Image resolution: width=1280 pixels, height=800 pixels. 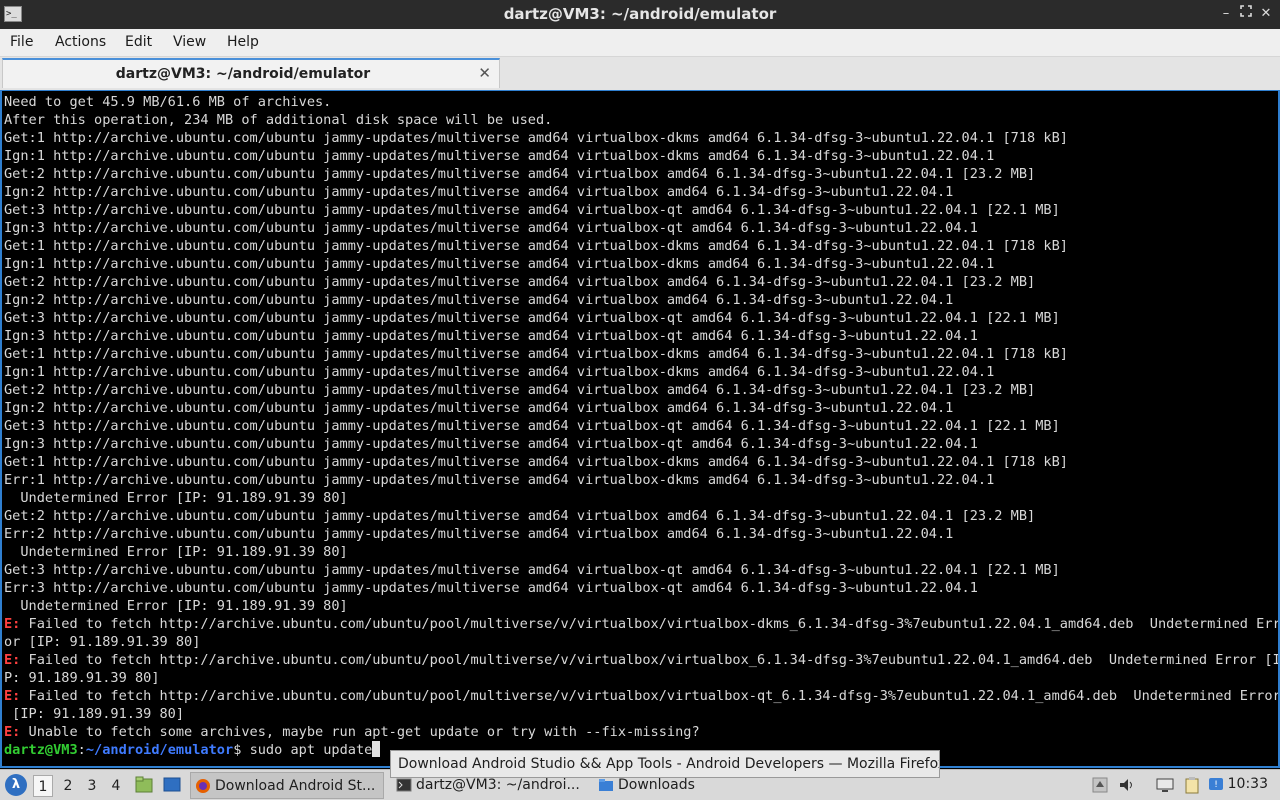 I want to click on window-title: dartz@VM3: ~/android/emulator, so click(x=640, y=14).